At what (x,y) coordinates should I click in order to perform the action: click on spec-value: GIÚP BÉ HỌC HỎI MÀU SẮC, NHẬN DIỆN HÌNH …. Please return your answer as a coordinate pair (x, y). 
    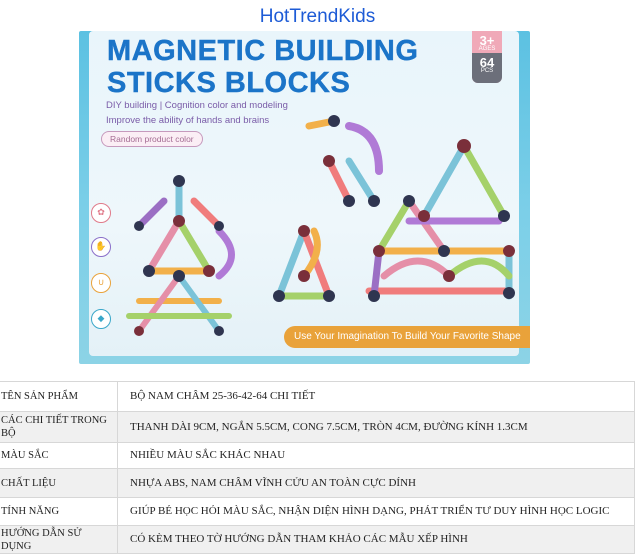
    Looking at the image, I should click on (376, 511).